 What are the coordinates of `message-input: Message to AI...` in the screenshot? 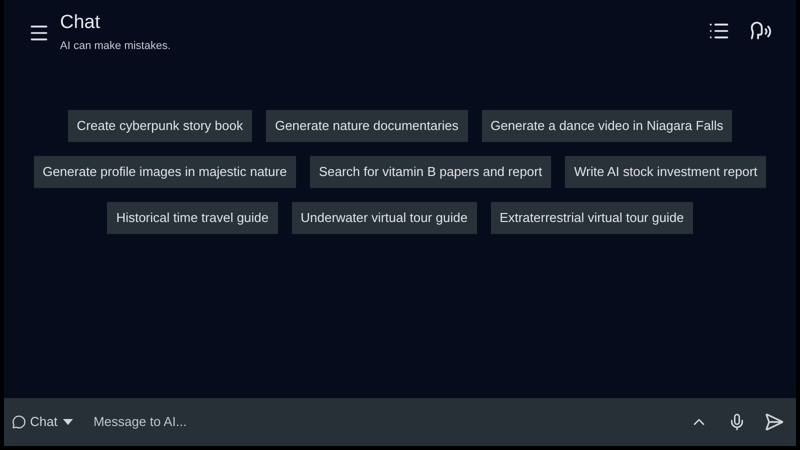 It's located at (387, 422).